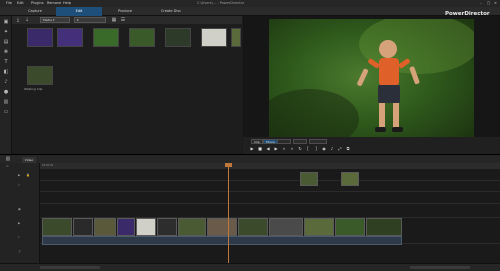  What do you see at coordinates (332, 149) in the screenshot?
I see `volume-icon: ♪` at bounding box center [332, 149].